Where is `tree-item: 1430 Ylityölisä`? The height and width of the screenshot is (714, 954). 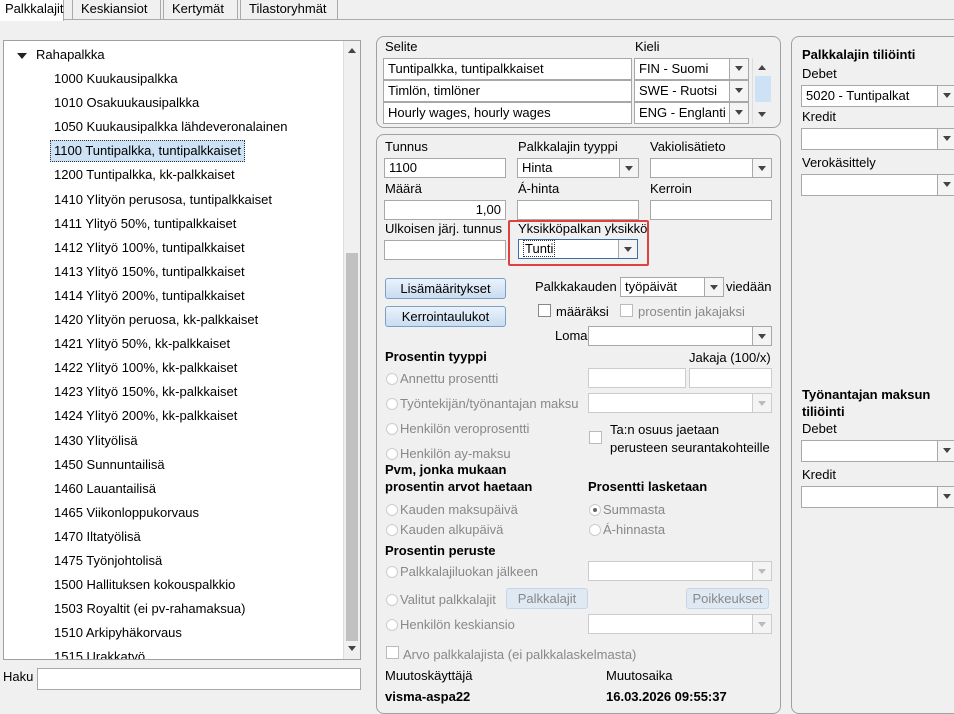 tree-item: 1430 Ylityölisä is located at coordinates (96, 441).